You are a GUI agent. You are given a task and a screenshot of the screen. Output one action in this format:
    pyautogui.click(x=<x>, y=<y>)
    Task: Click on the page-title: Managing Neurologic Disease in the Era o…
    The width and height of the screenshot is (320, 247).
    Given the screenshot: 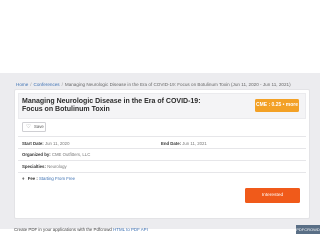 What is the action you would take?
    pyautogui.click(x=111, y=106)
    